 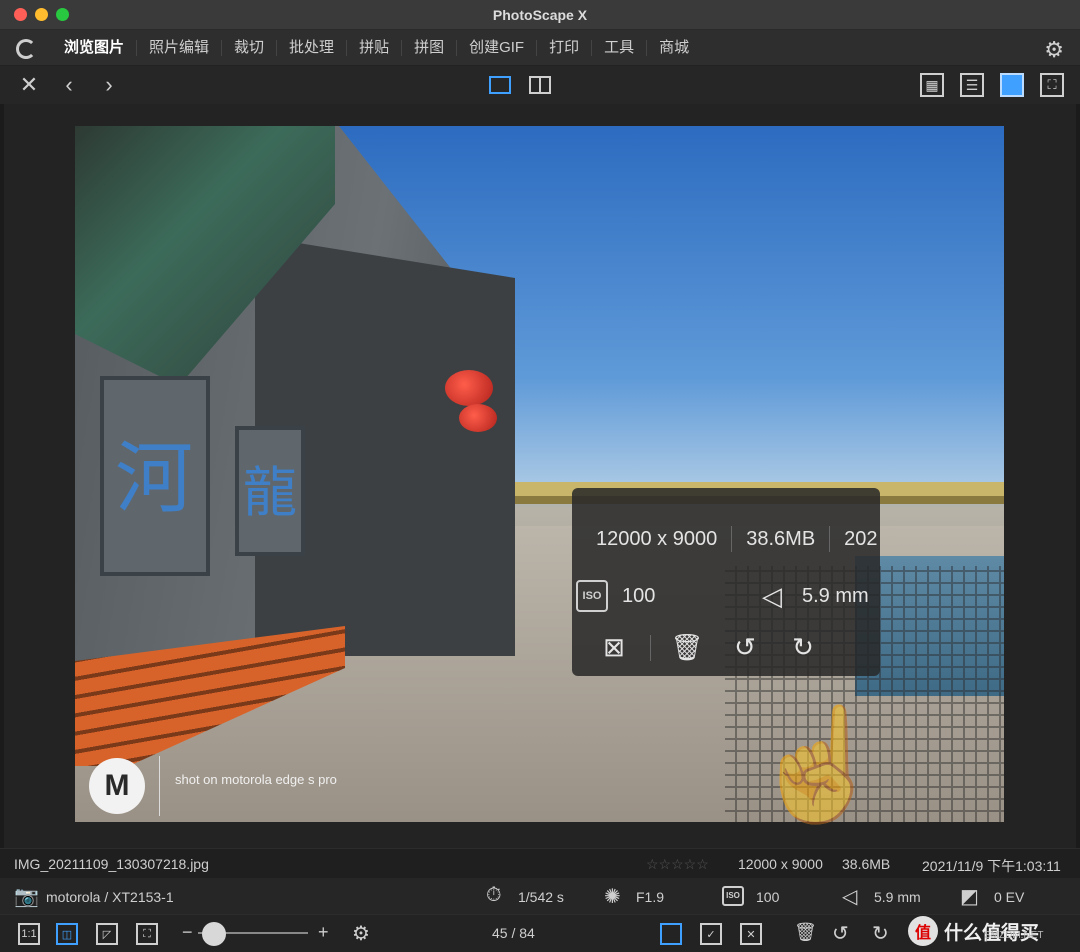 What do you see at coordinates (639, 595) in the screenshot?
I see `overlay-iso: 100` at bounding box center [639, 595].